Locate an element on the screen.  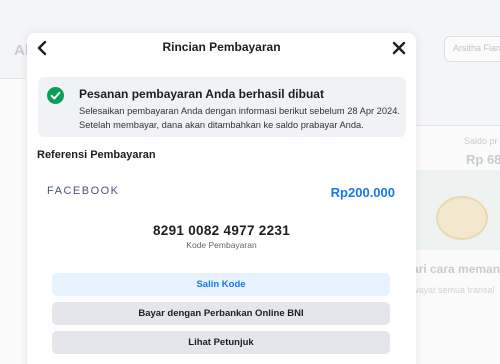
merchant-name: FACEBOOK is located at coordinates (83, 191).